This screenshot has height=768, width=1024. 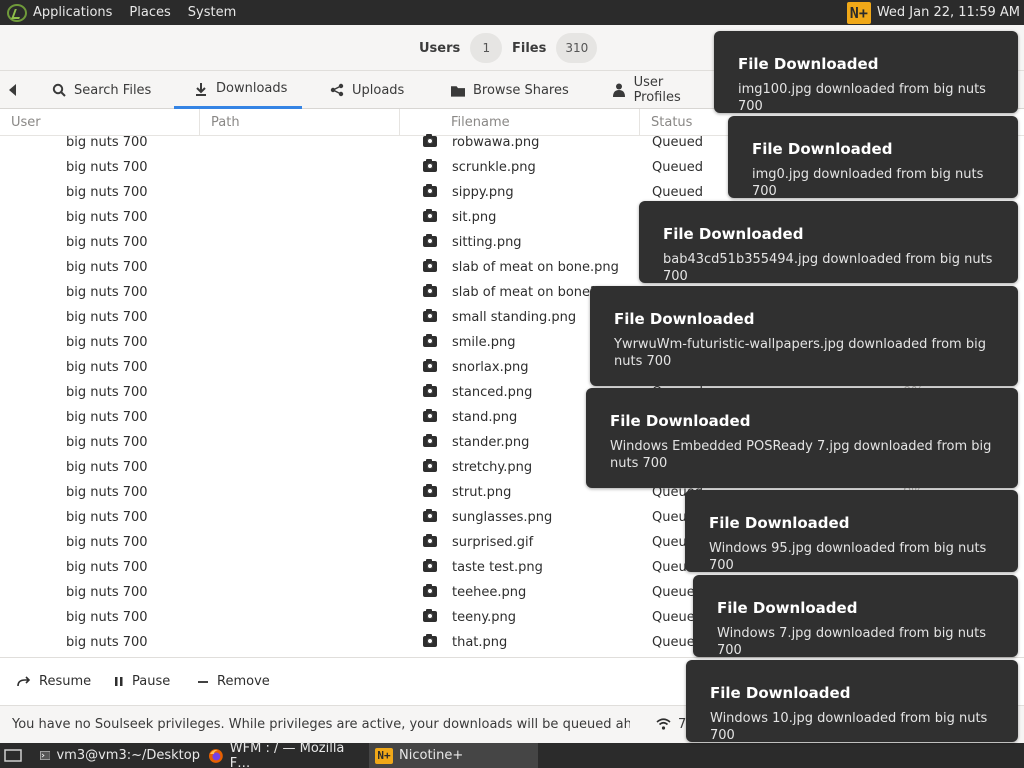 What do you see at coordinates (494, 167) in the screenshot?
I see `row-filename: scrunkle.png` at bounding box center [494, 167].